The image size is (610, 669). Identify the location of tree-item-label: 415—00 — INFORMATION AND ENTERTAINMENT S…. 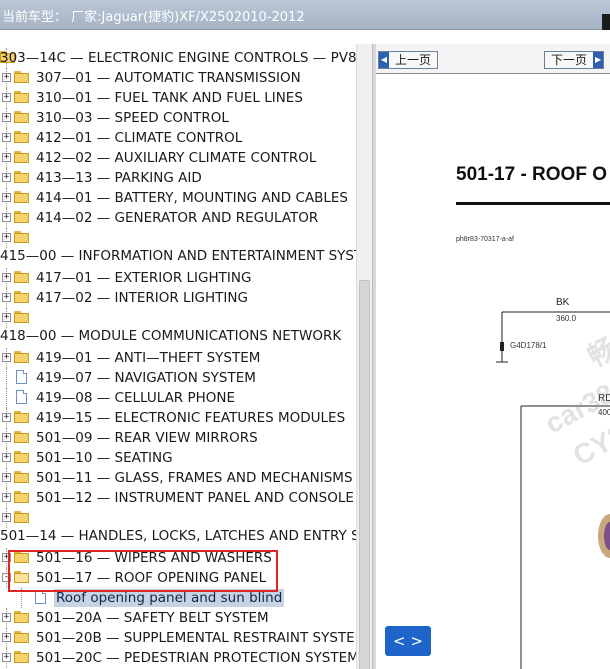
(178, 256).